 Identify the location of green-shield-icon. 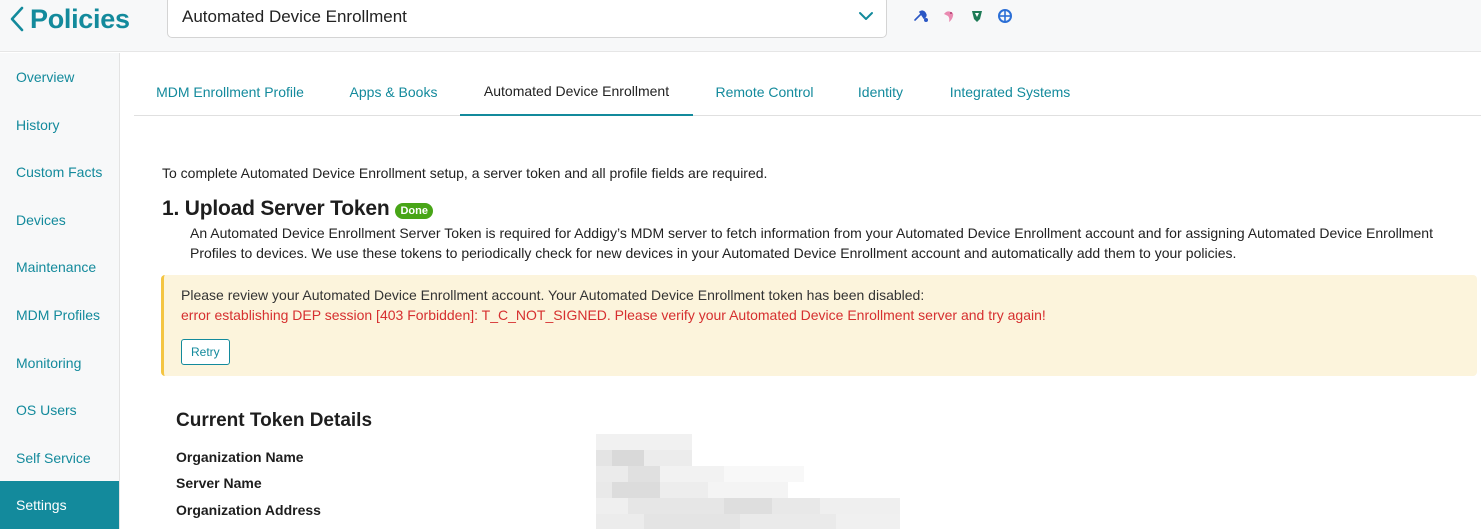
(977, 16).